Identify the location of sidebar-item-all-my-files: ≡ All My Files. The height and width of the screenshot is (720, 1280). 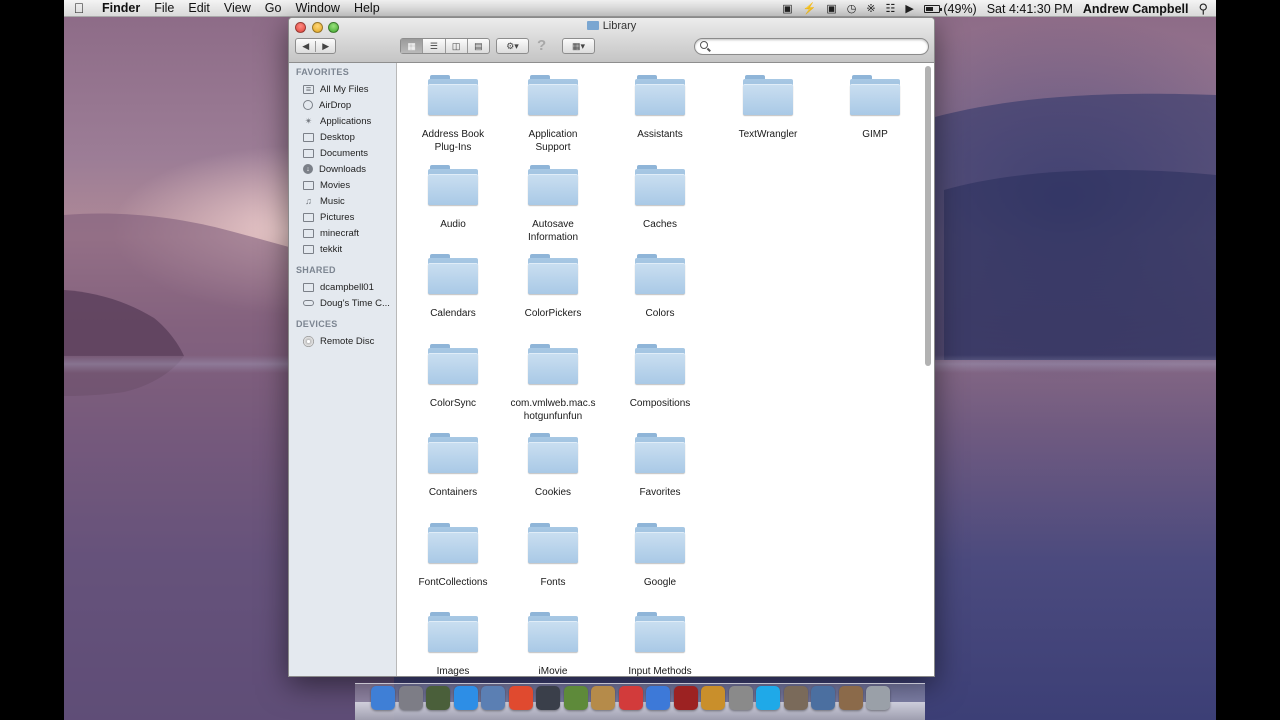
(342, 89).